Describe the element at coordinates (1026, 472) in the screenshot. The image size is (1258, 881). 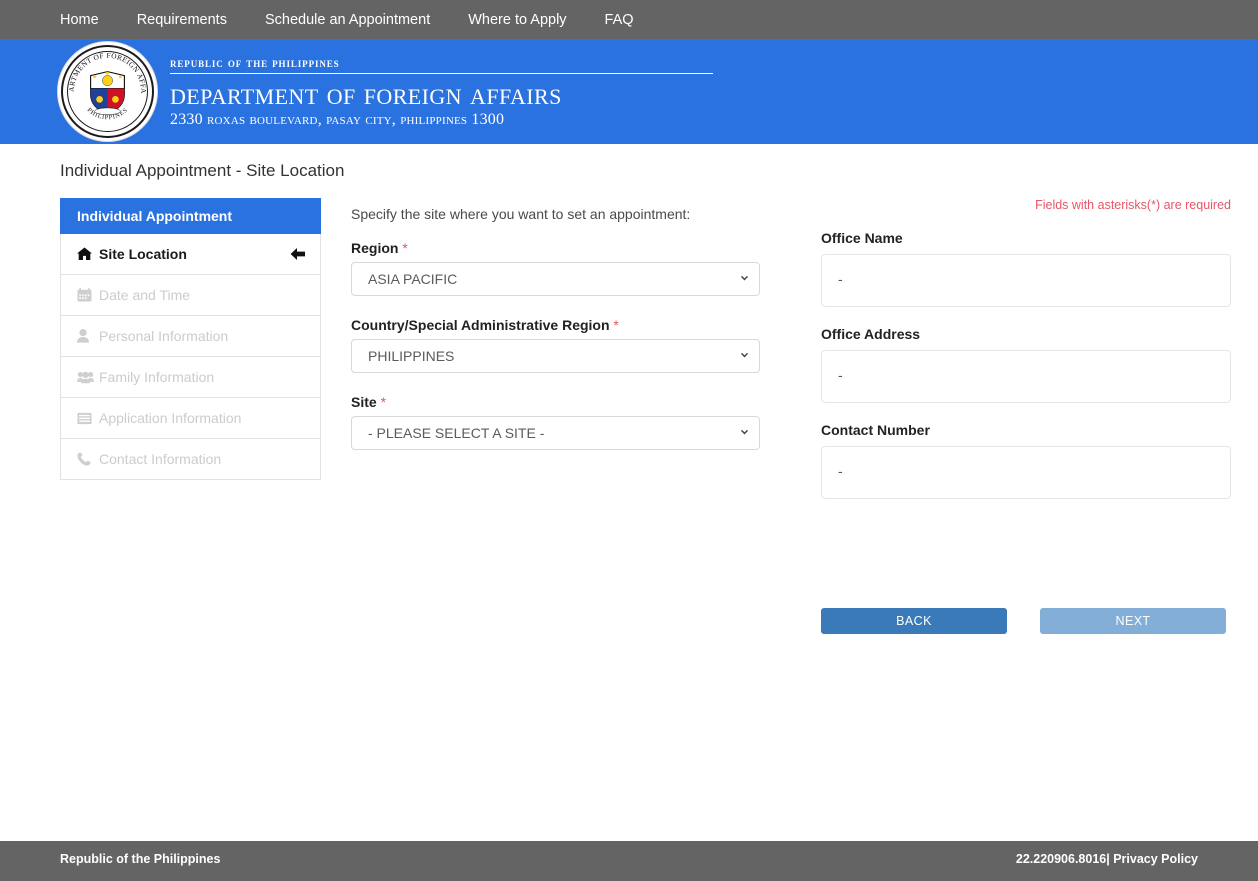
I see `contact-number-value: -` at that location.